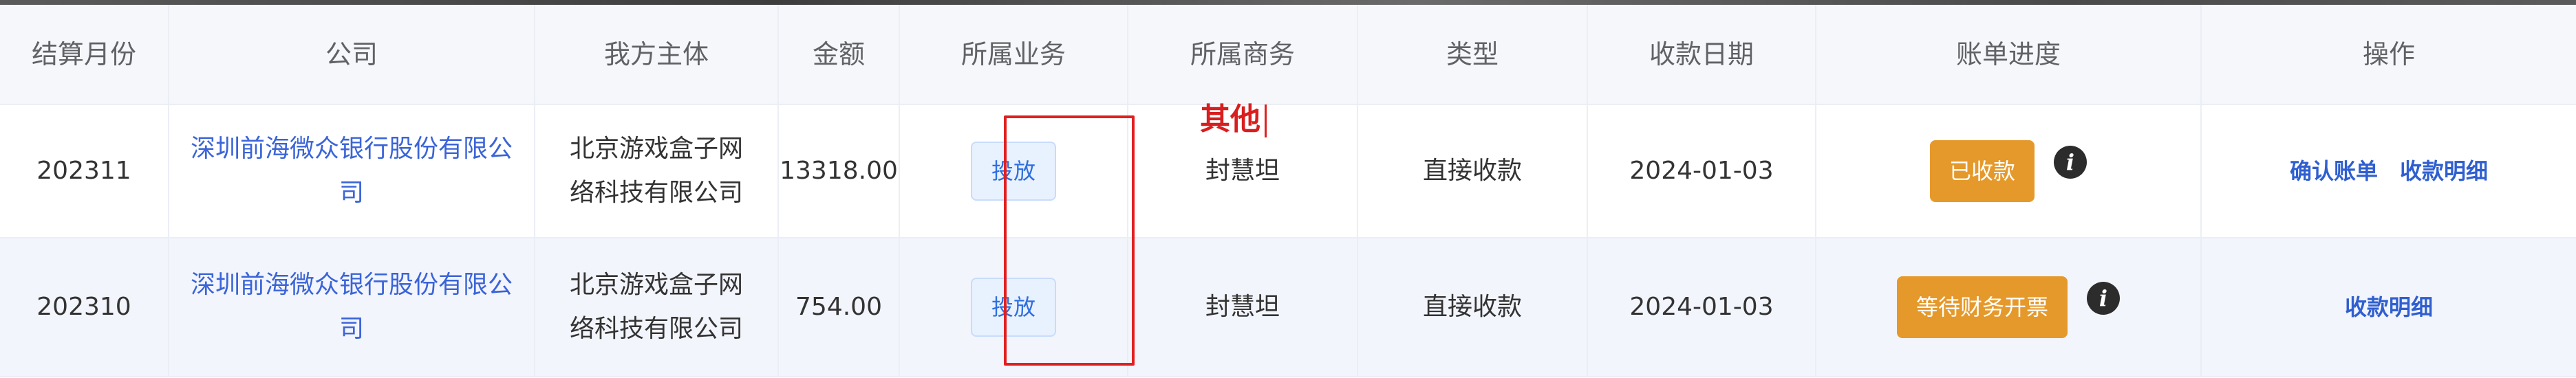 The width and height of the screenshot is (2576, 378). What do you see at coordinates (1288, 2) in the screenshot?
I see `window-top-strip` at bounding box center [1288, 2].